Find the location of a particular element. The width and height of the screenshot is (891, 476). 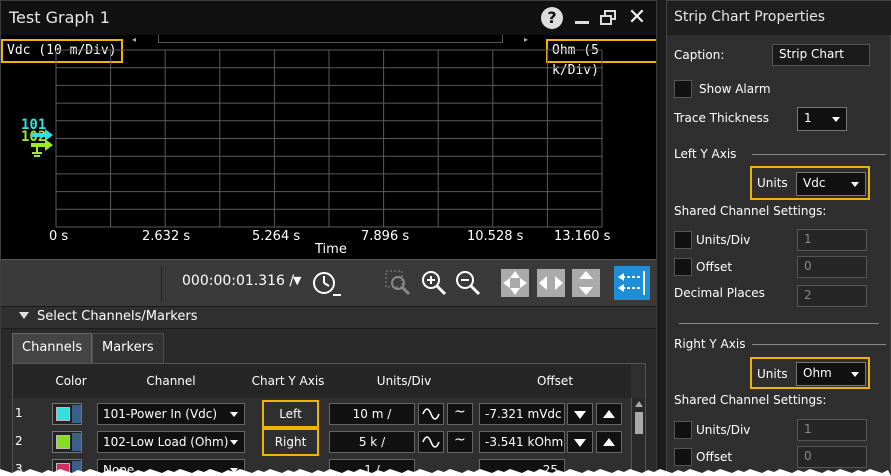

scroll-to-live-icon is located at coordinates (632, 283).